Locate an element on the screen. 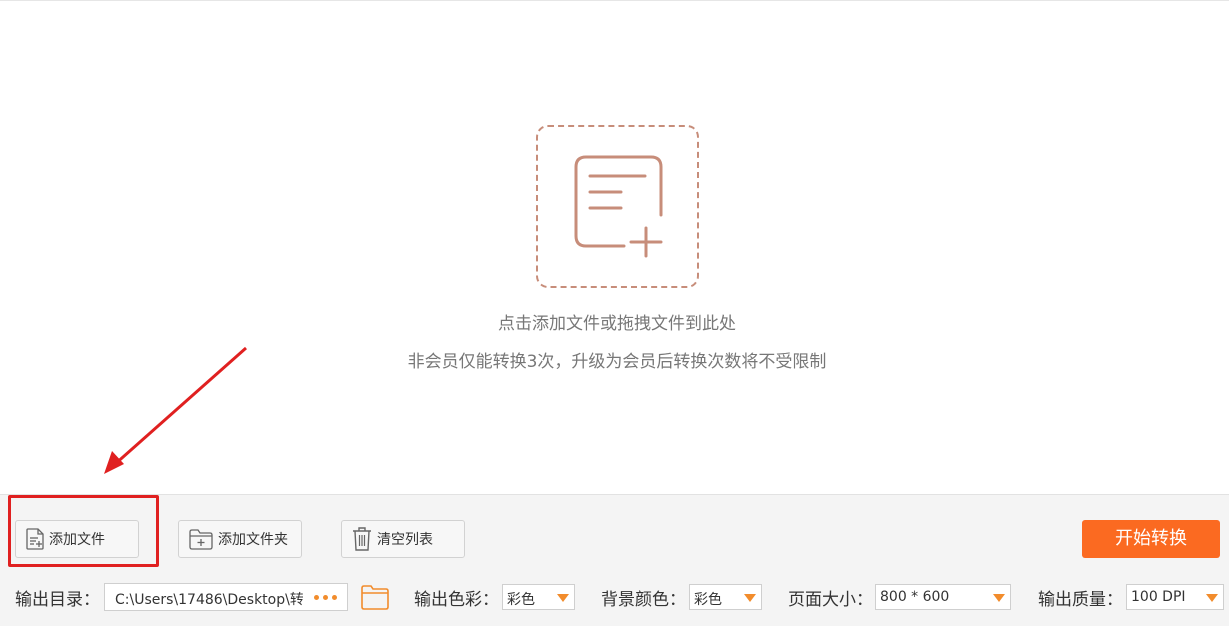  file-add-icon is located at coordinates (35, 539).